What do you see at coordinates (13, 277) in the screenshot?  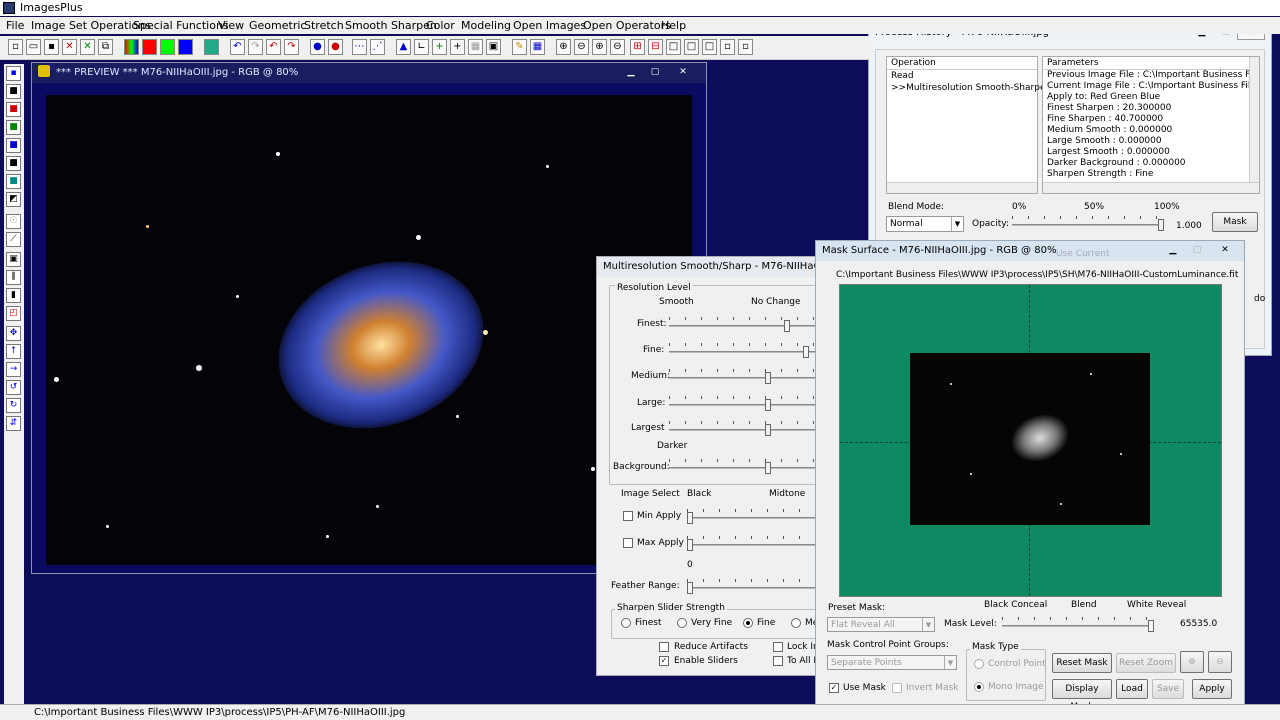 I see `bars-tool-icon: ⫼` at bounding box center [13, 277].